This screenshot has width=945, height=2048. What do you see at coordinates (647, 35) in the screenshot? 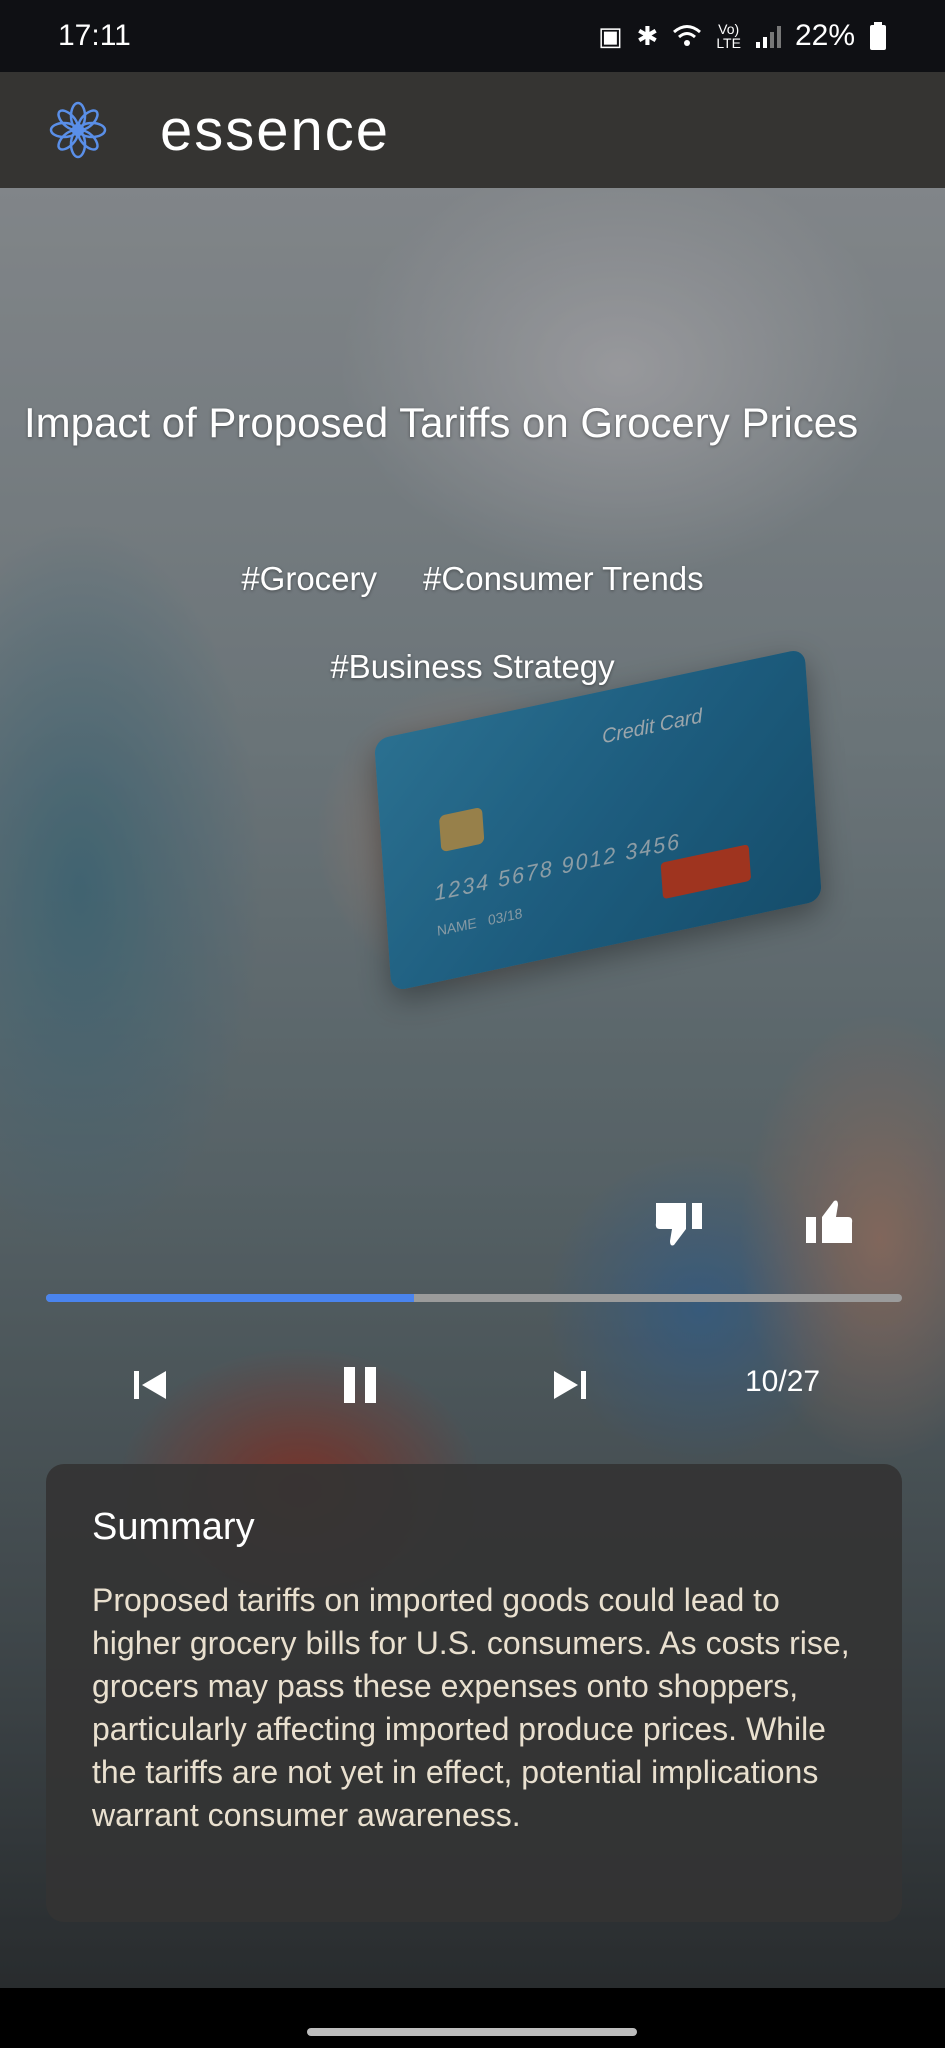
I see `bluetooth-icon: ✱` at bounding box center [647, 35].